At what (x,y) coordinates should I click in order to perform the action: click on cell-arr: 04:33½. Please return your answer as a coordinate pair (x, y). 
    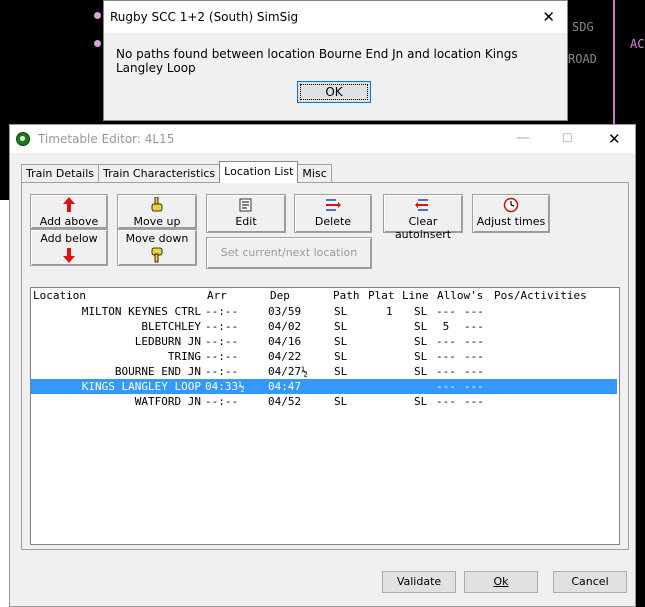
    Looking at the image, I should click on (225, 386).